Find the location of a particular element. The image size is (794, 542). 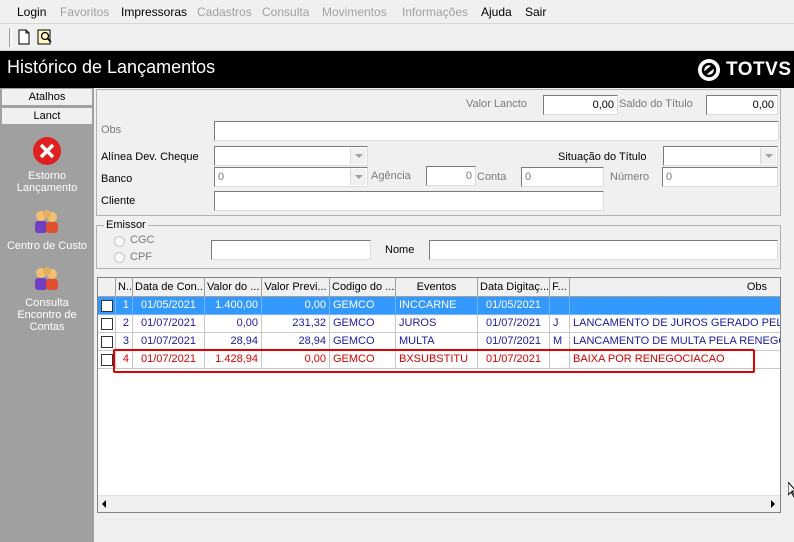

emissor-doc-field is located at coordinates (291, 250).